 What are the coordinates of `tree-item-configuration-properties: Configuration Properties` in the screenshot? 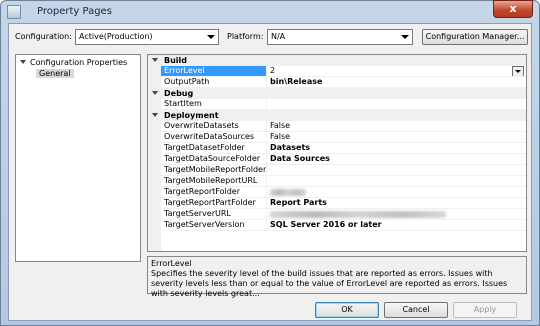 It's located at (71, 62).